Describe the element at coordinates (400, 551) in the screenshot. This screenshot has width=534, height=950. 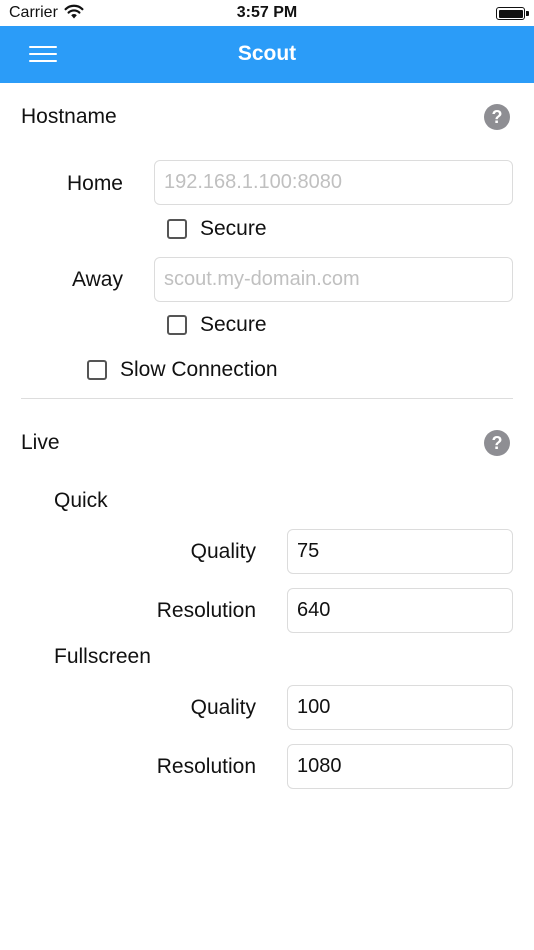
I see `quick-quality-input` at that location.